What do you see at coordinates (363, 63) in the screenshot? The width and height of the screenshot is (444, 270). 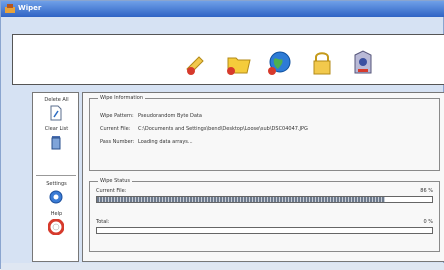 I see `trash-bin-icon` at bounding box center [363, 63].